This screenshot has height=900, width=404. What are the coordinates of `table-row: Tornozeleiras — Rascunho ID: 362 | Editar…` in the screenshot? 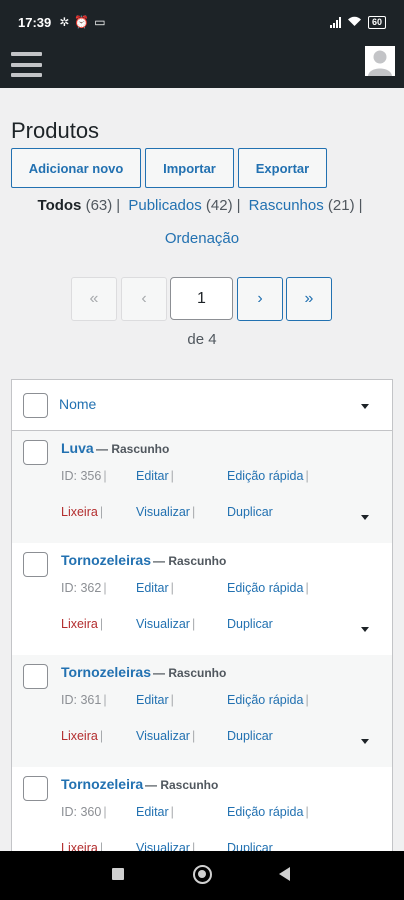 It's located at (202, 599).